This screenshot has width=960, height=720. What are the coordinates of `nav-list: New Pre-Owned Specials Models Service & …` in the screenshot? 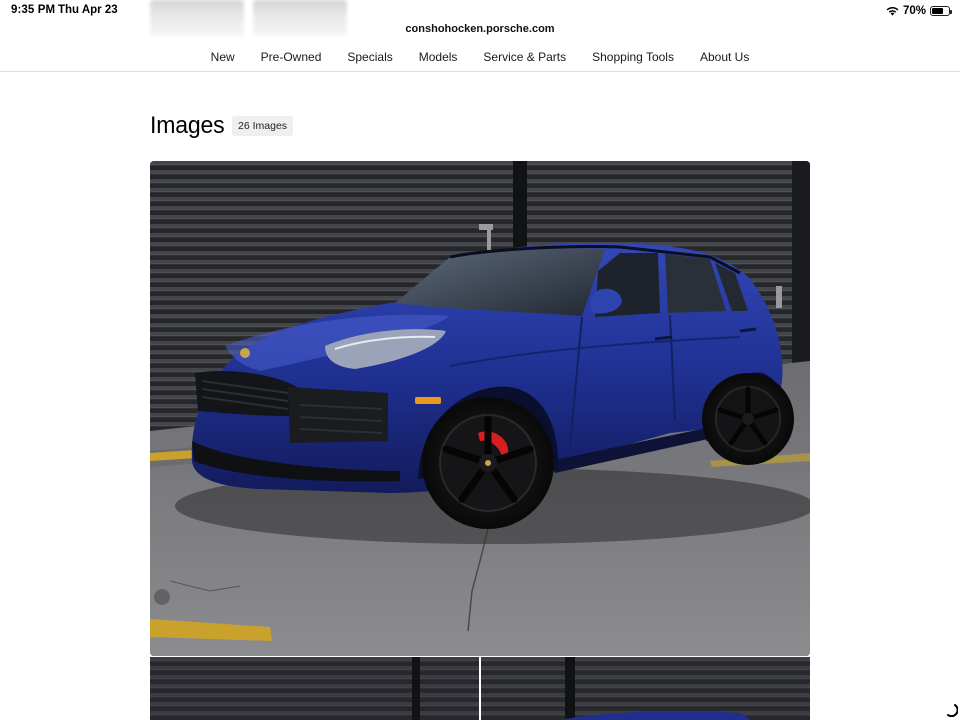 It's located at (480, 57).